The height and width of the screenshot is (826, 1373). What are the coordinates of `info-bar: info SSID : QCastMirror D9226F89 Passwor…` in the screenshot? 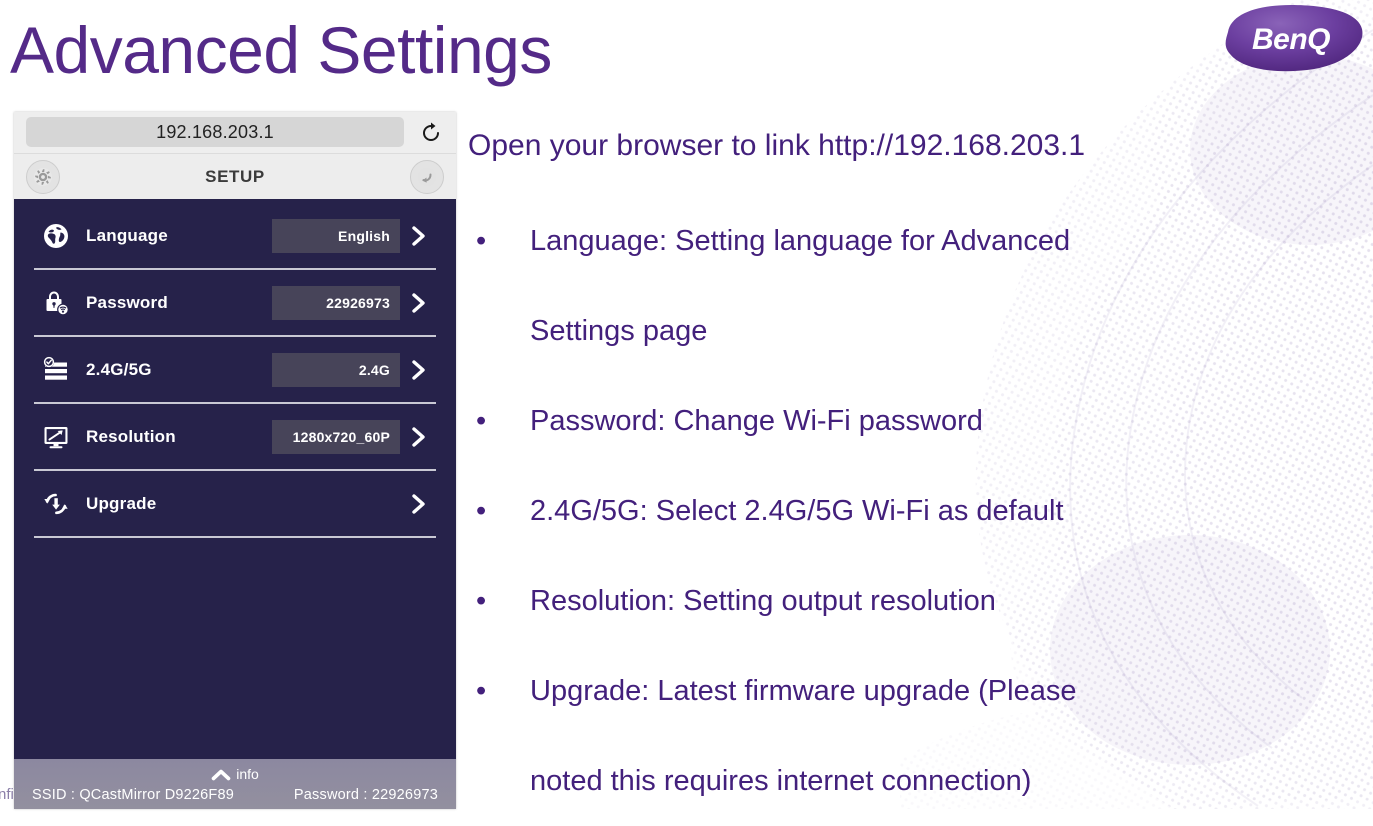 It's located at (235, 784).